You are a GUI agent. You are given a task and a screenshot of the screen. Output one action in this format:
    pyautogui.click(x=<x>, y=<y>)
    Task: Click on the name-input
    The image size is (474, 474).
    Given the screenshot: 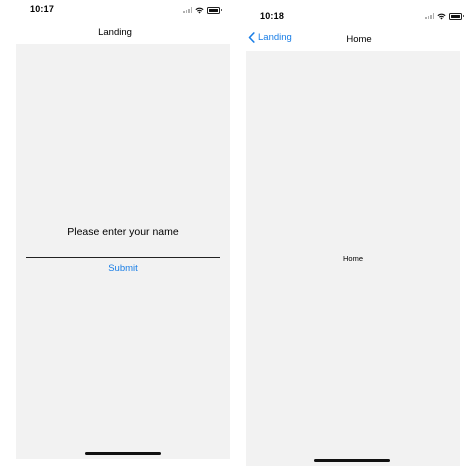 What is the action you would take?
    pyautogui.click(x=123, y=252)
    